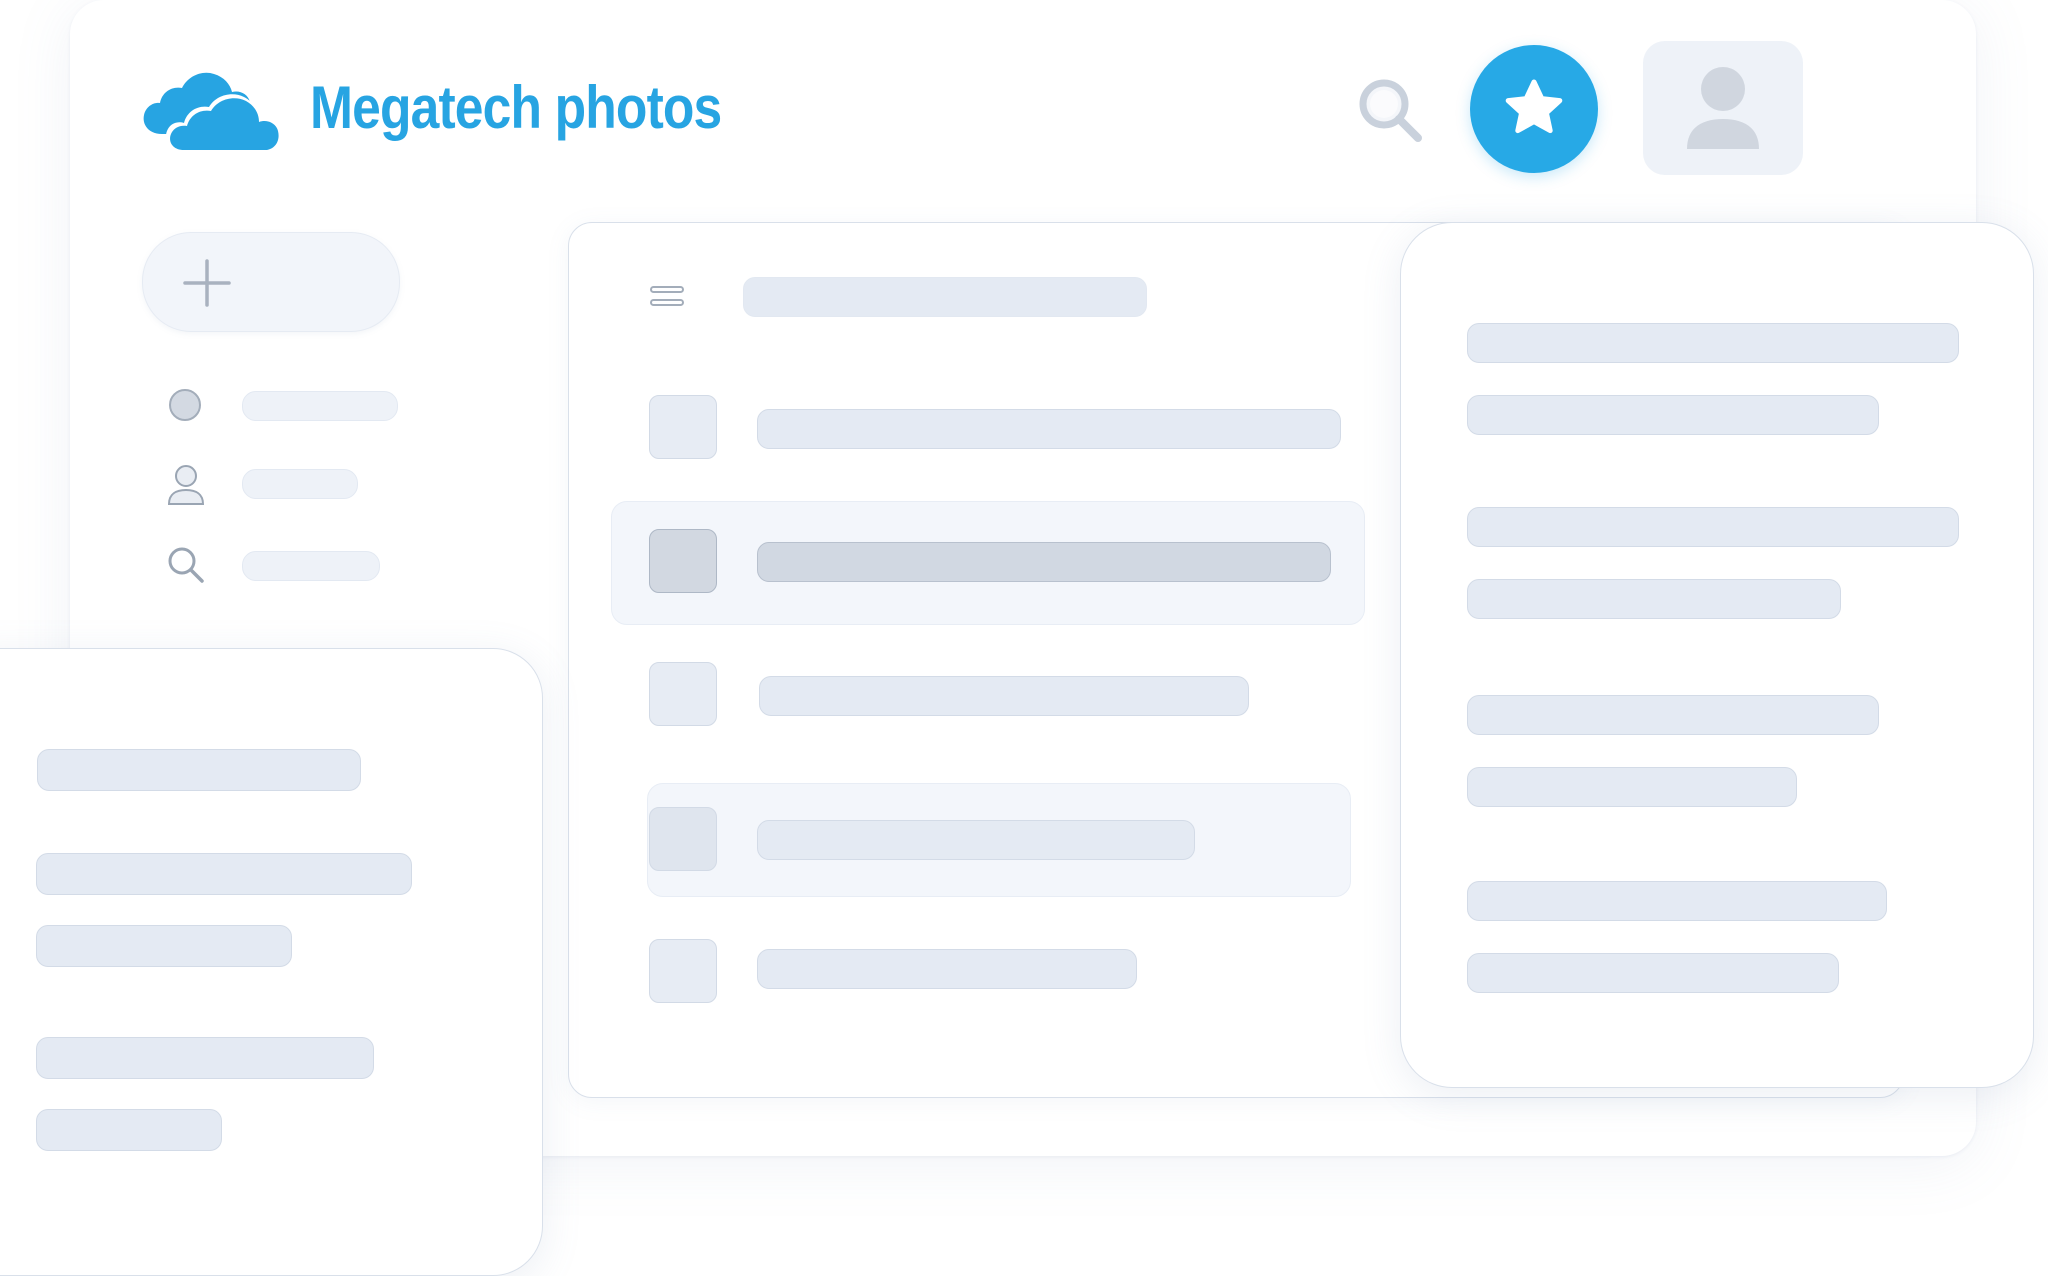 The width and height of the screenshot is (2048, 1276). What do you see at coordinates (271, 282) in the screenshot?
I see `new-button` at bounding box center [271, 282].